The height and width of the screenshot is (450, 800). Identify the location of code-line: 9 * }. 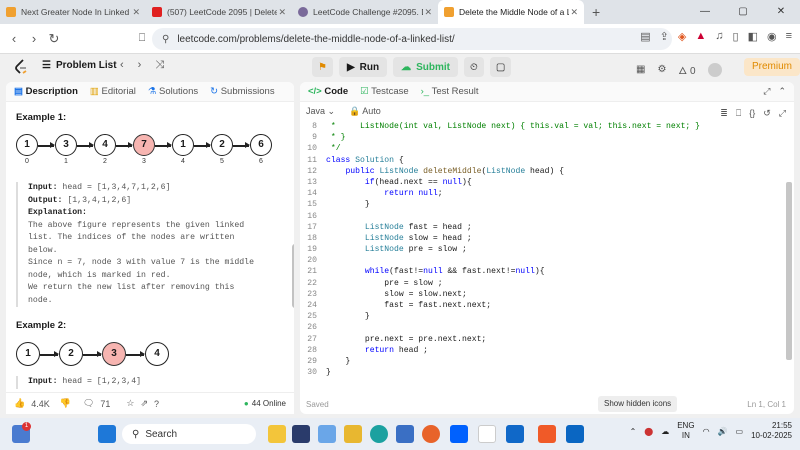
(542, 138).